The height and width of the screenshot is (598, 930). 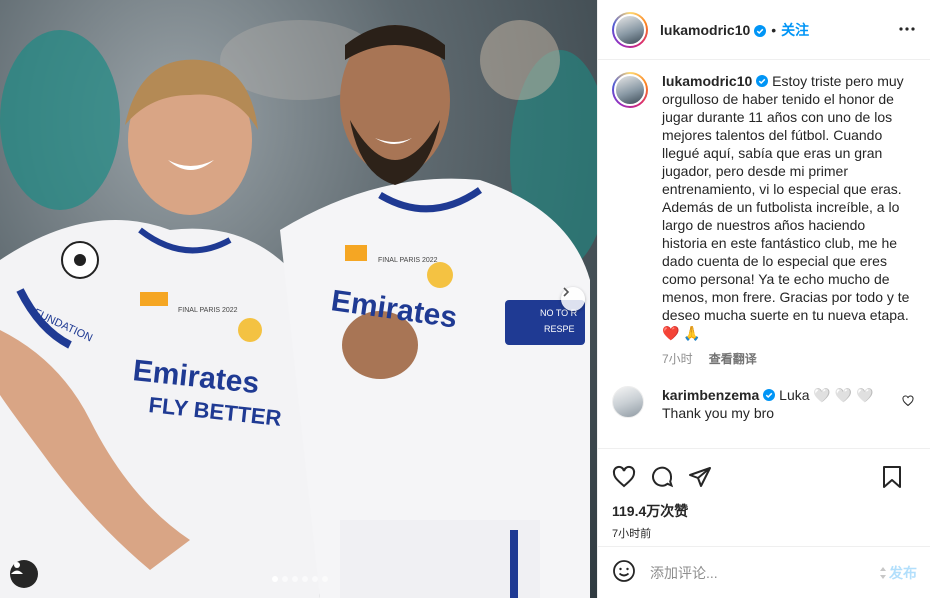 I want to click on comment-text-line2: Thank you my bro, so click(x=718, y=413).